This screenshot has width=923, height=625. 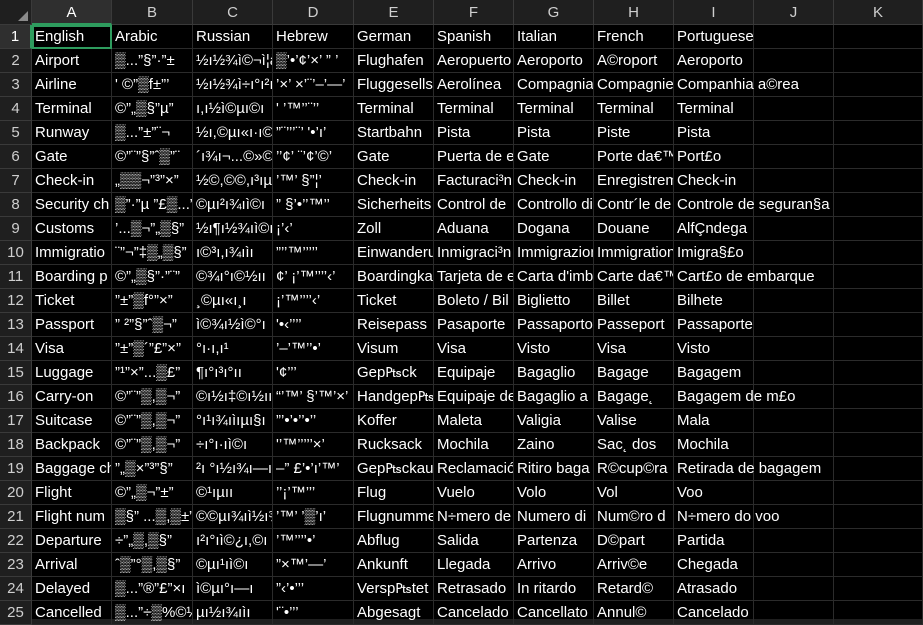 I want to click on cell-J9, so click(x=794, y=229).